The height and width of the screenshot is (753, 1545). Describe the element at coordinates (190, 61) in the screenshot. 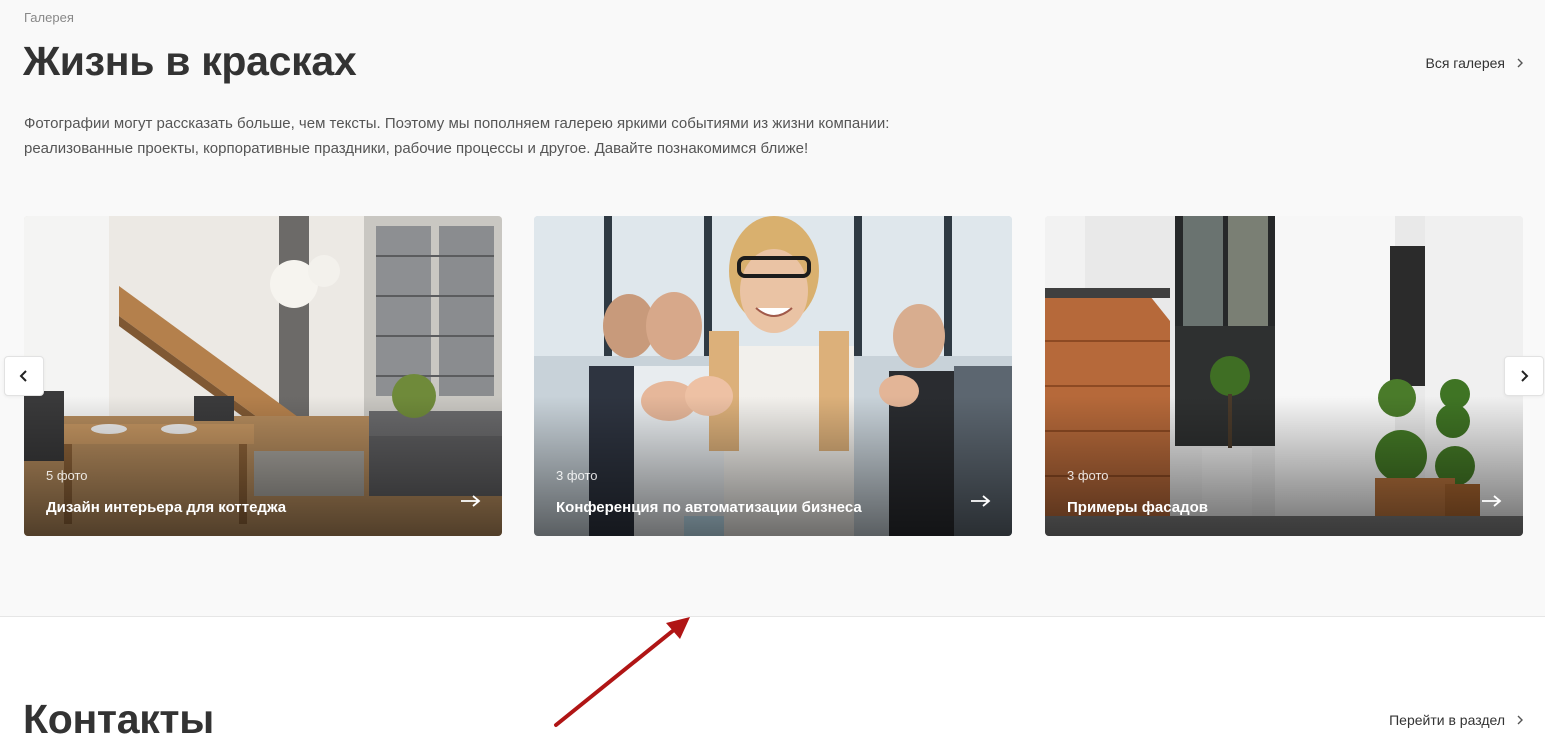

I see `page-title: Жизнь в красках` at that location.